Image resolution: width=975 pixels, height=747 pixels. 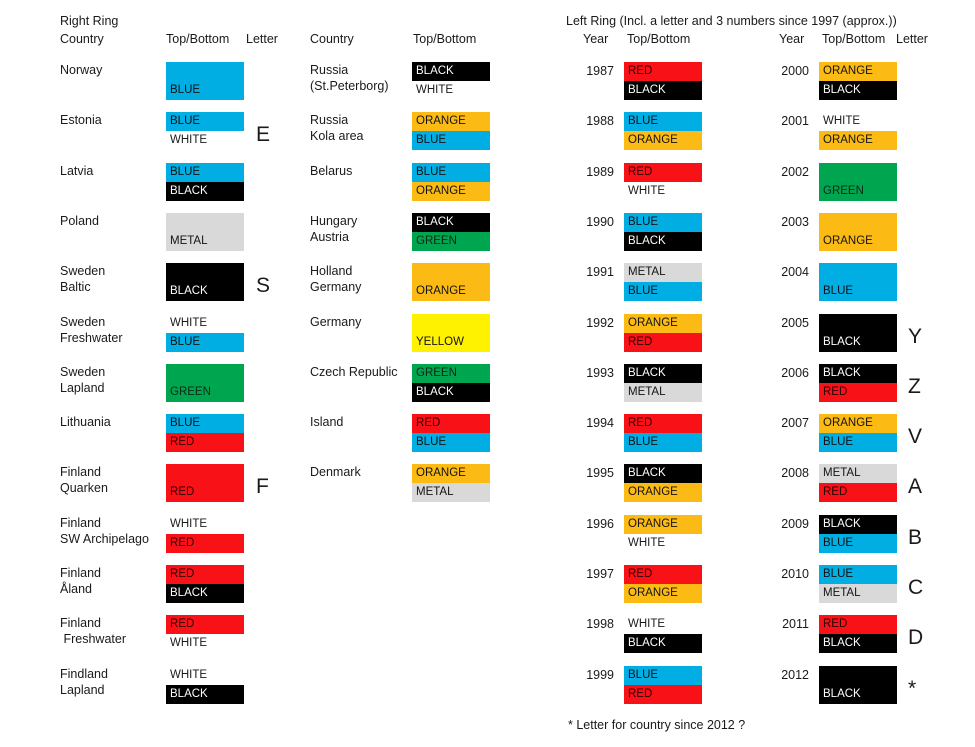 I want to click on country-label: Norway, so click(x=81, y=70).